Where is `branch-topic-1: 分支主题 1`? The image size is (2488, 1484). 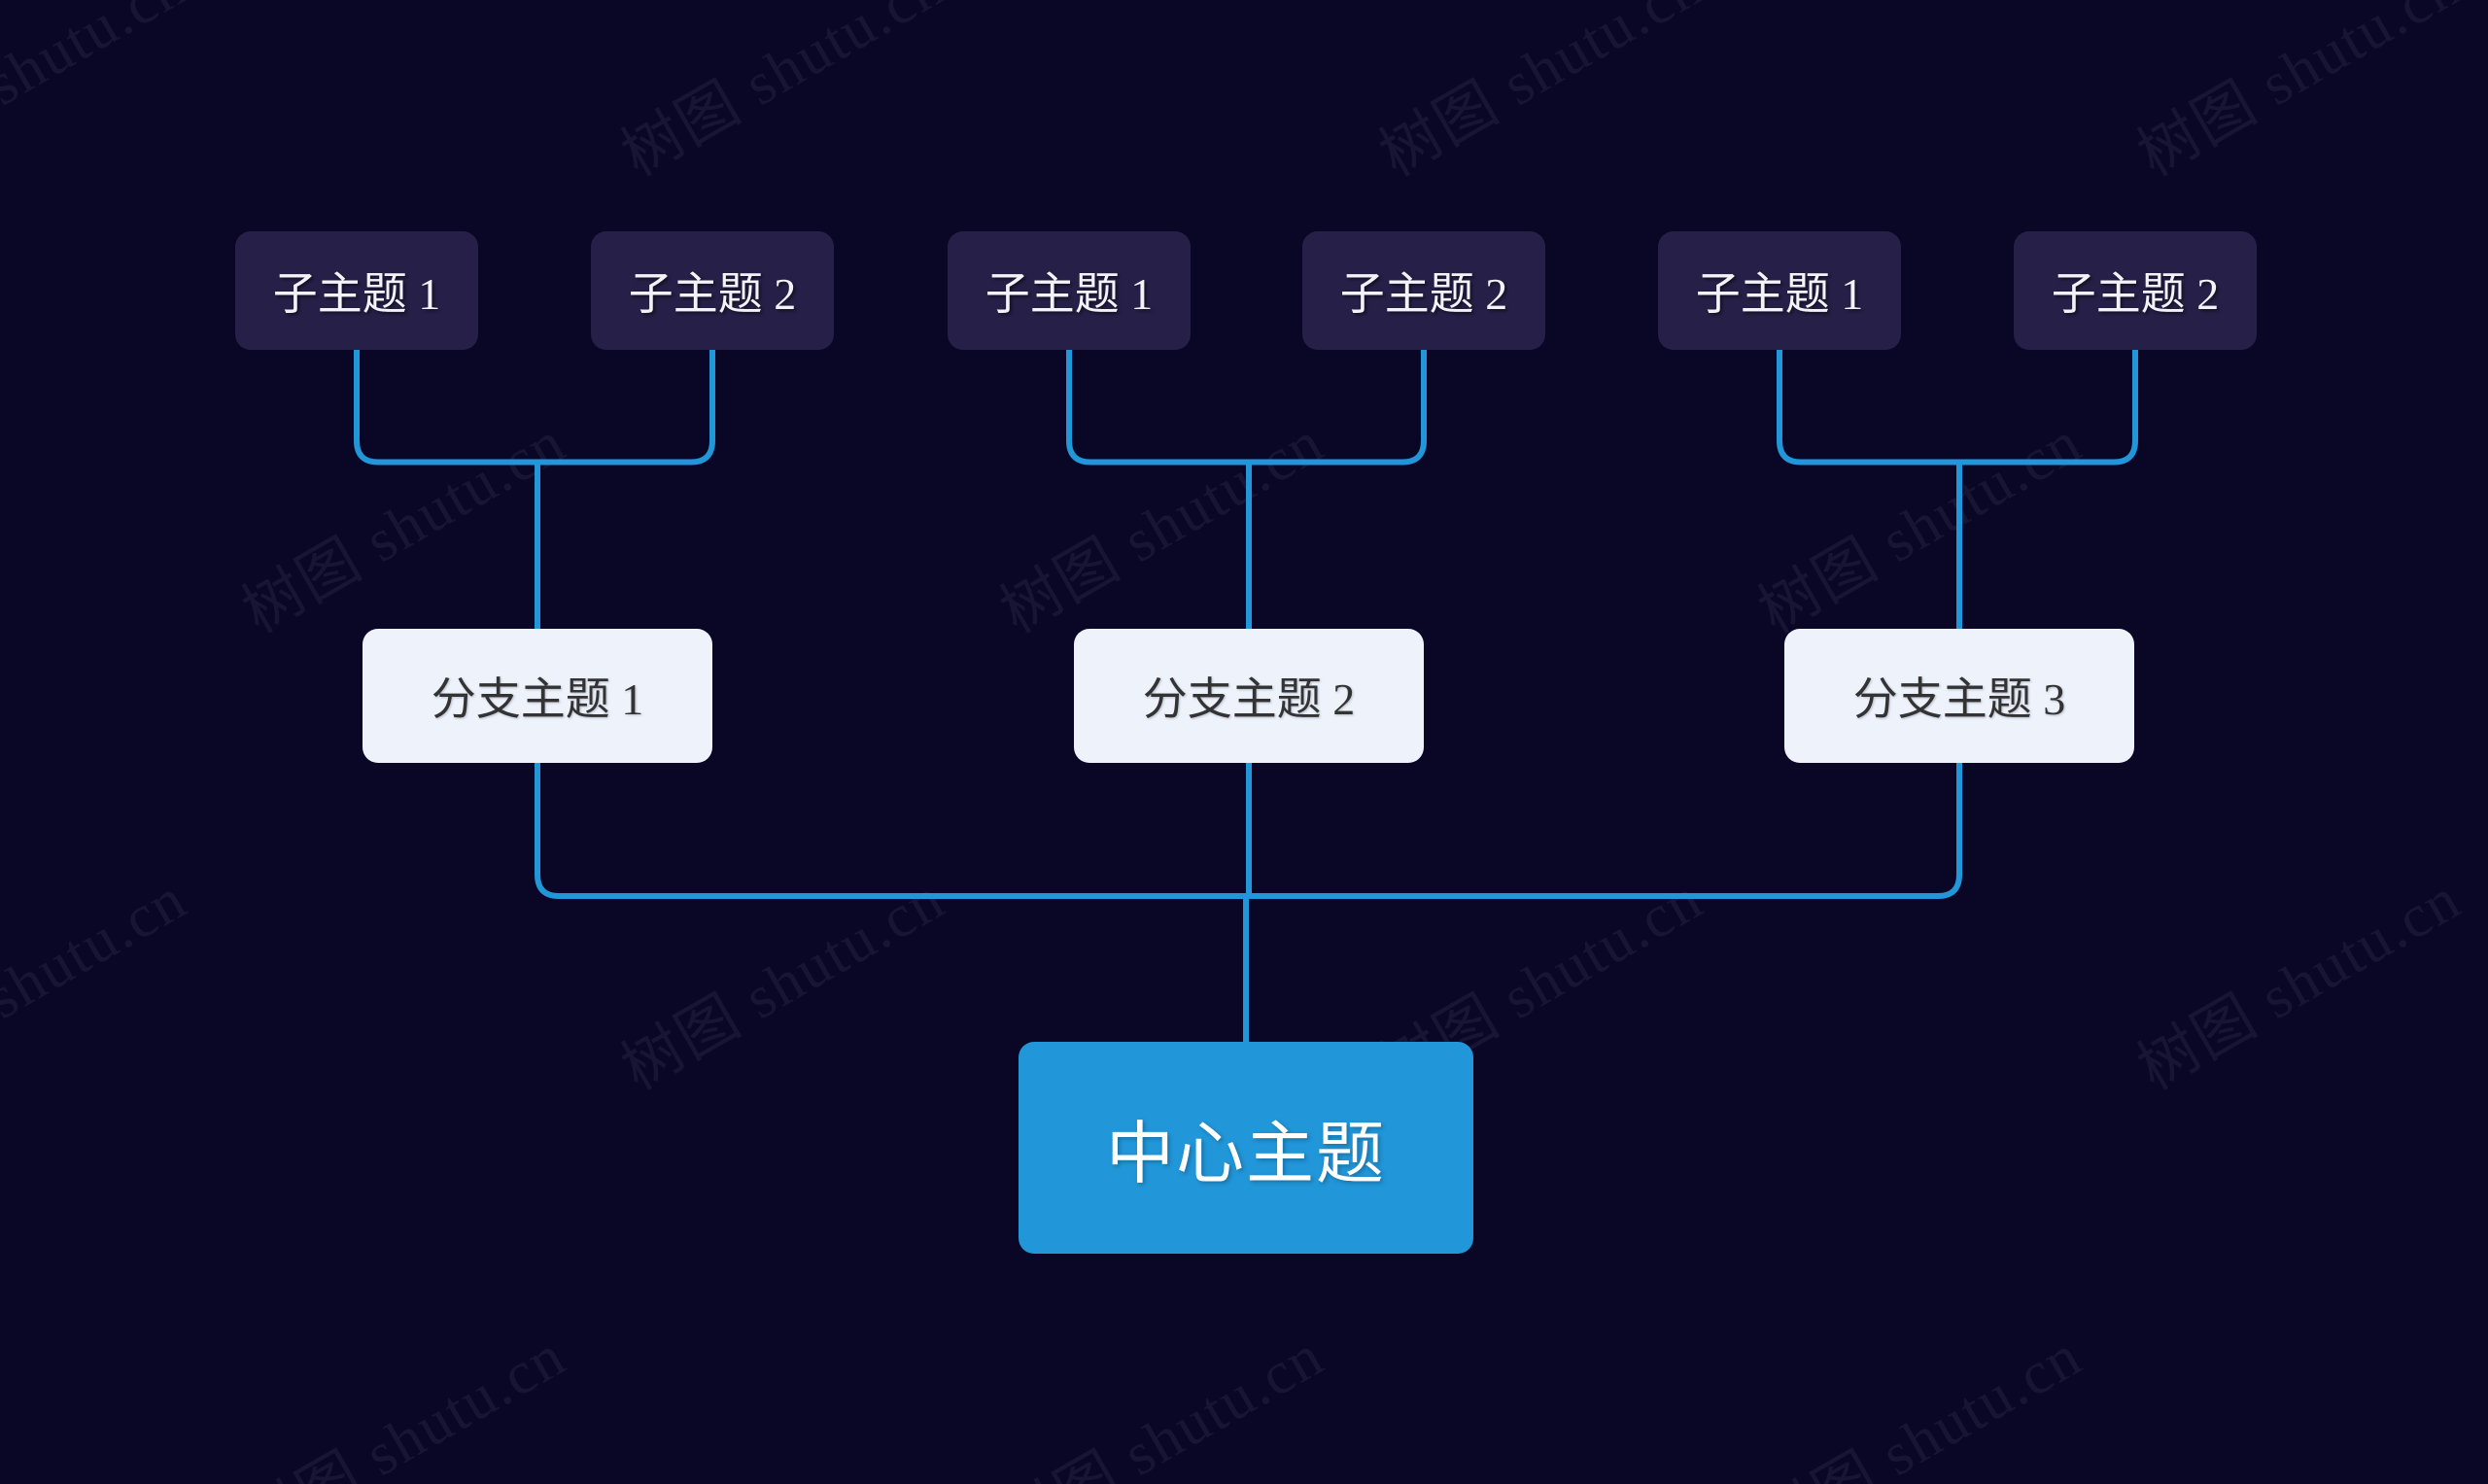 branch-topic-1: 分支主题 1 is located at coordinates (537, 696).